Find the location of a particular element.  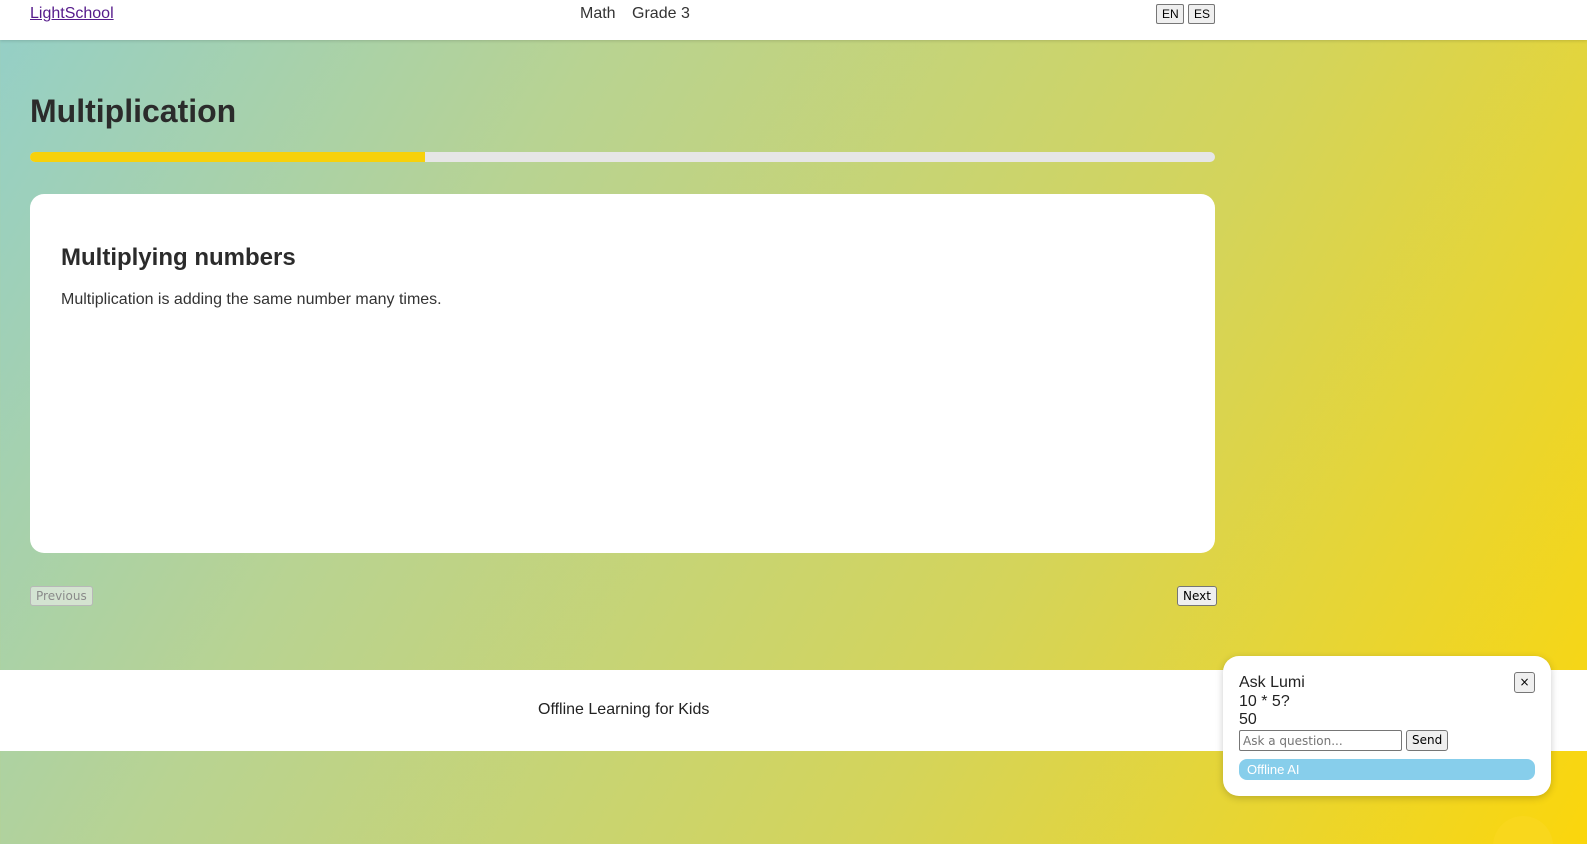

top-header: LightSchool Math Grade 3 EN ES is located at coordinates (793, 20).